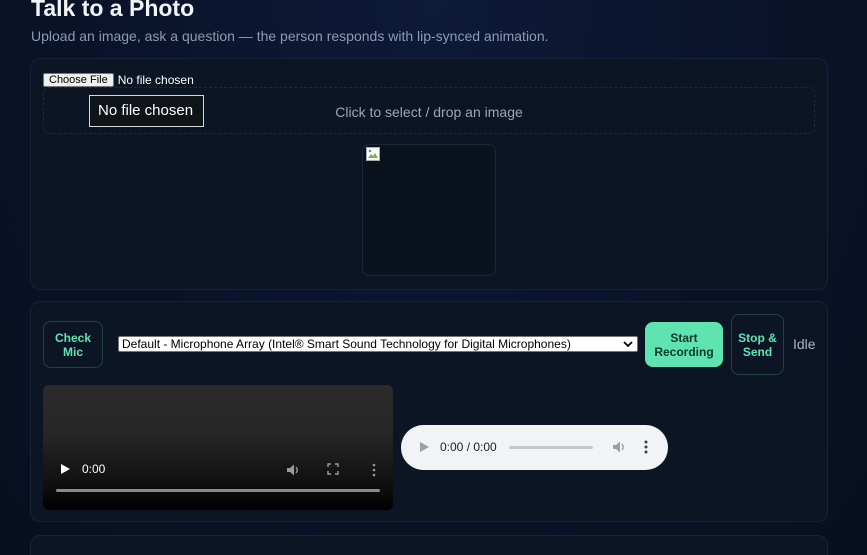 The width and height of the screenshot is (867, 555). Describe the element at coordinates (113, 10) in the screenshot. I see `page-title: Talk to a Photo` at that location.